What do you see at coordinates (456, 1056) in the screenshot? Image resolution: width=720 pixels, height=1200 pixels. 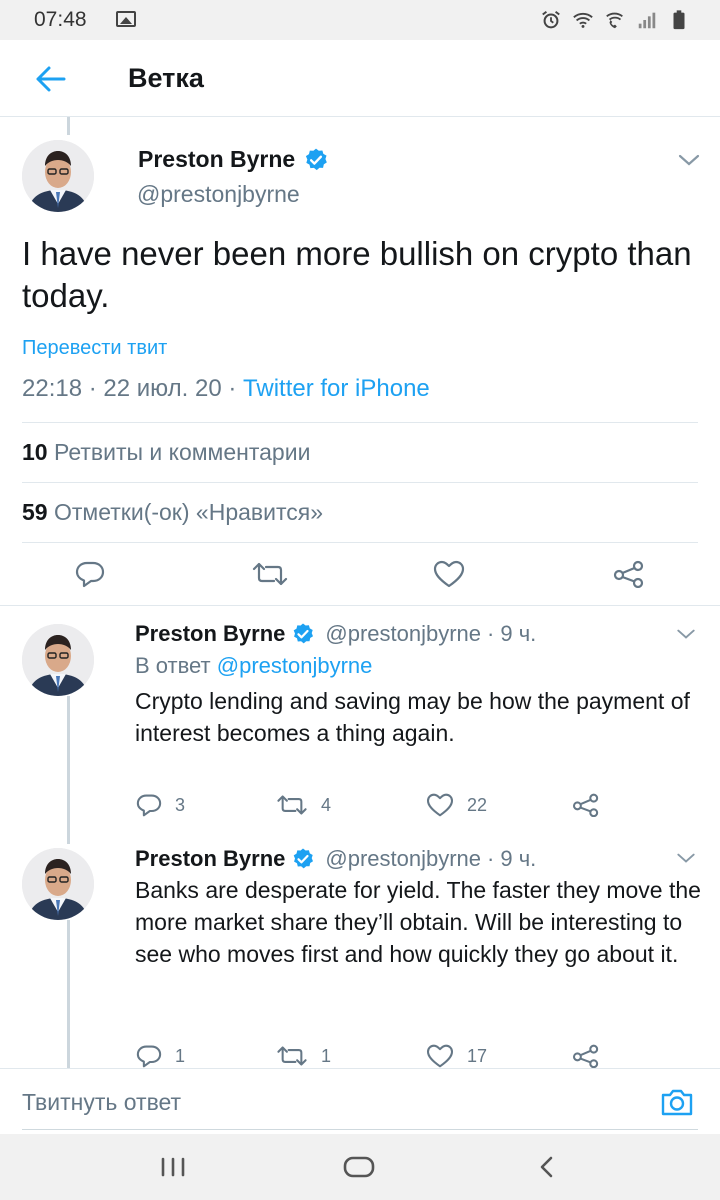 I see `like-button: 17` at bounding box center [456, 1056].